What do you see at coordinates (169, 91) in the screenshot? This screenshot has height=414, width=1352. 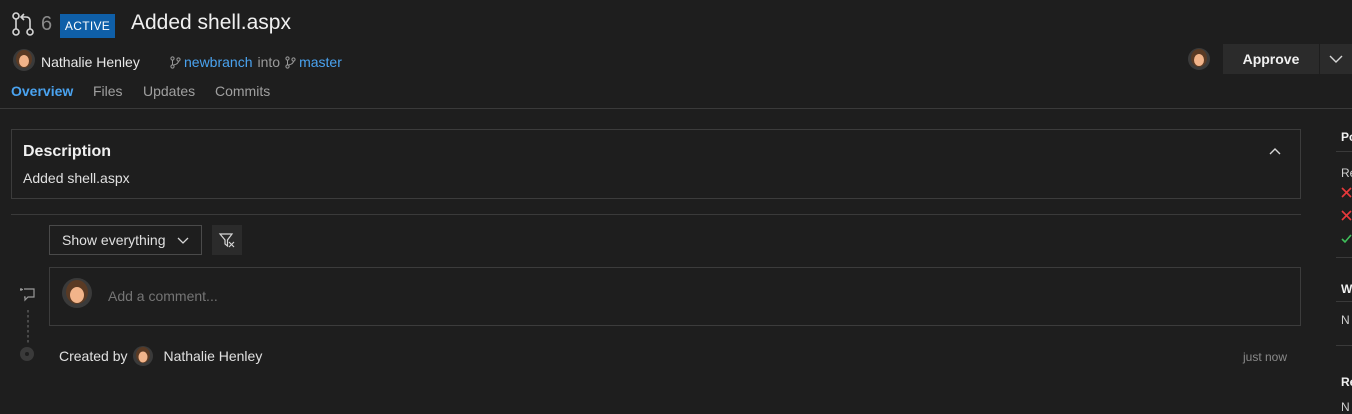 I see `tab-updates: Updates` at bounding box center [169, 91].